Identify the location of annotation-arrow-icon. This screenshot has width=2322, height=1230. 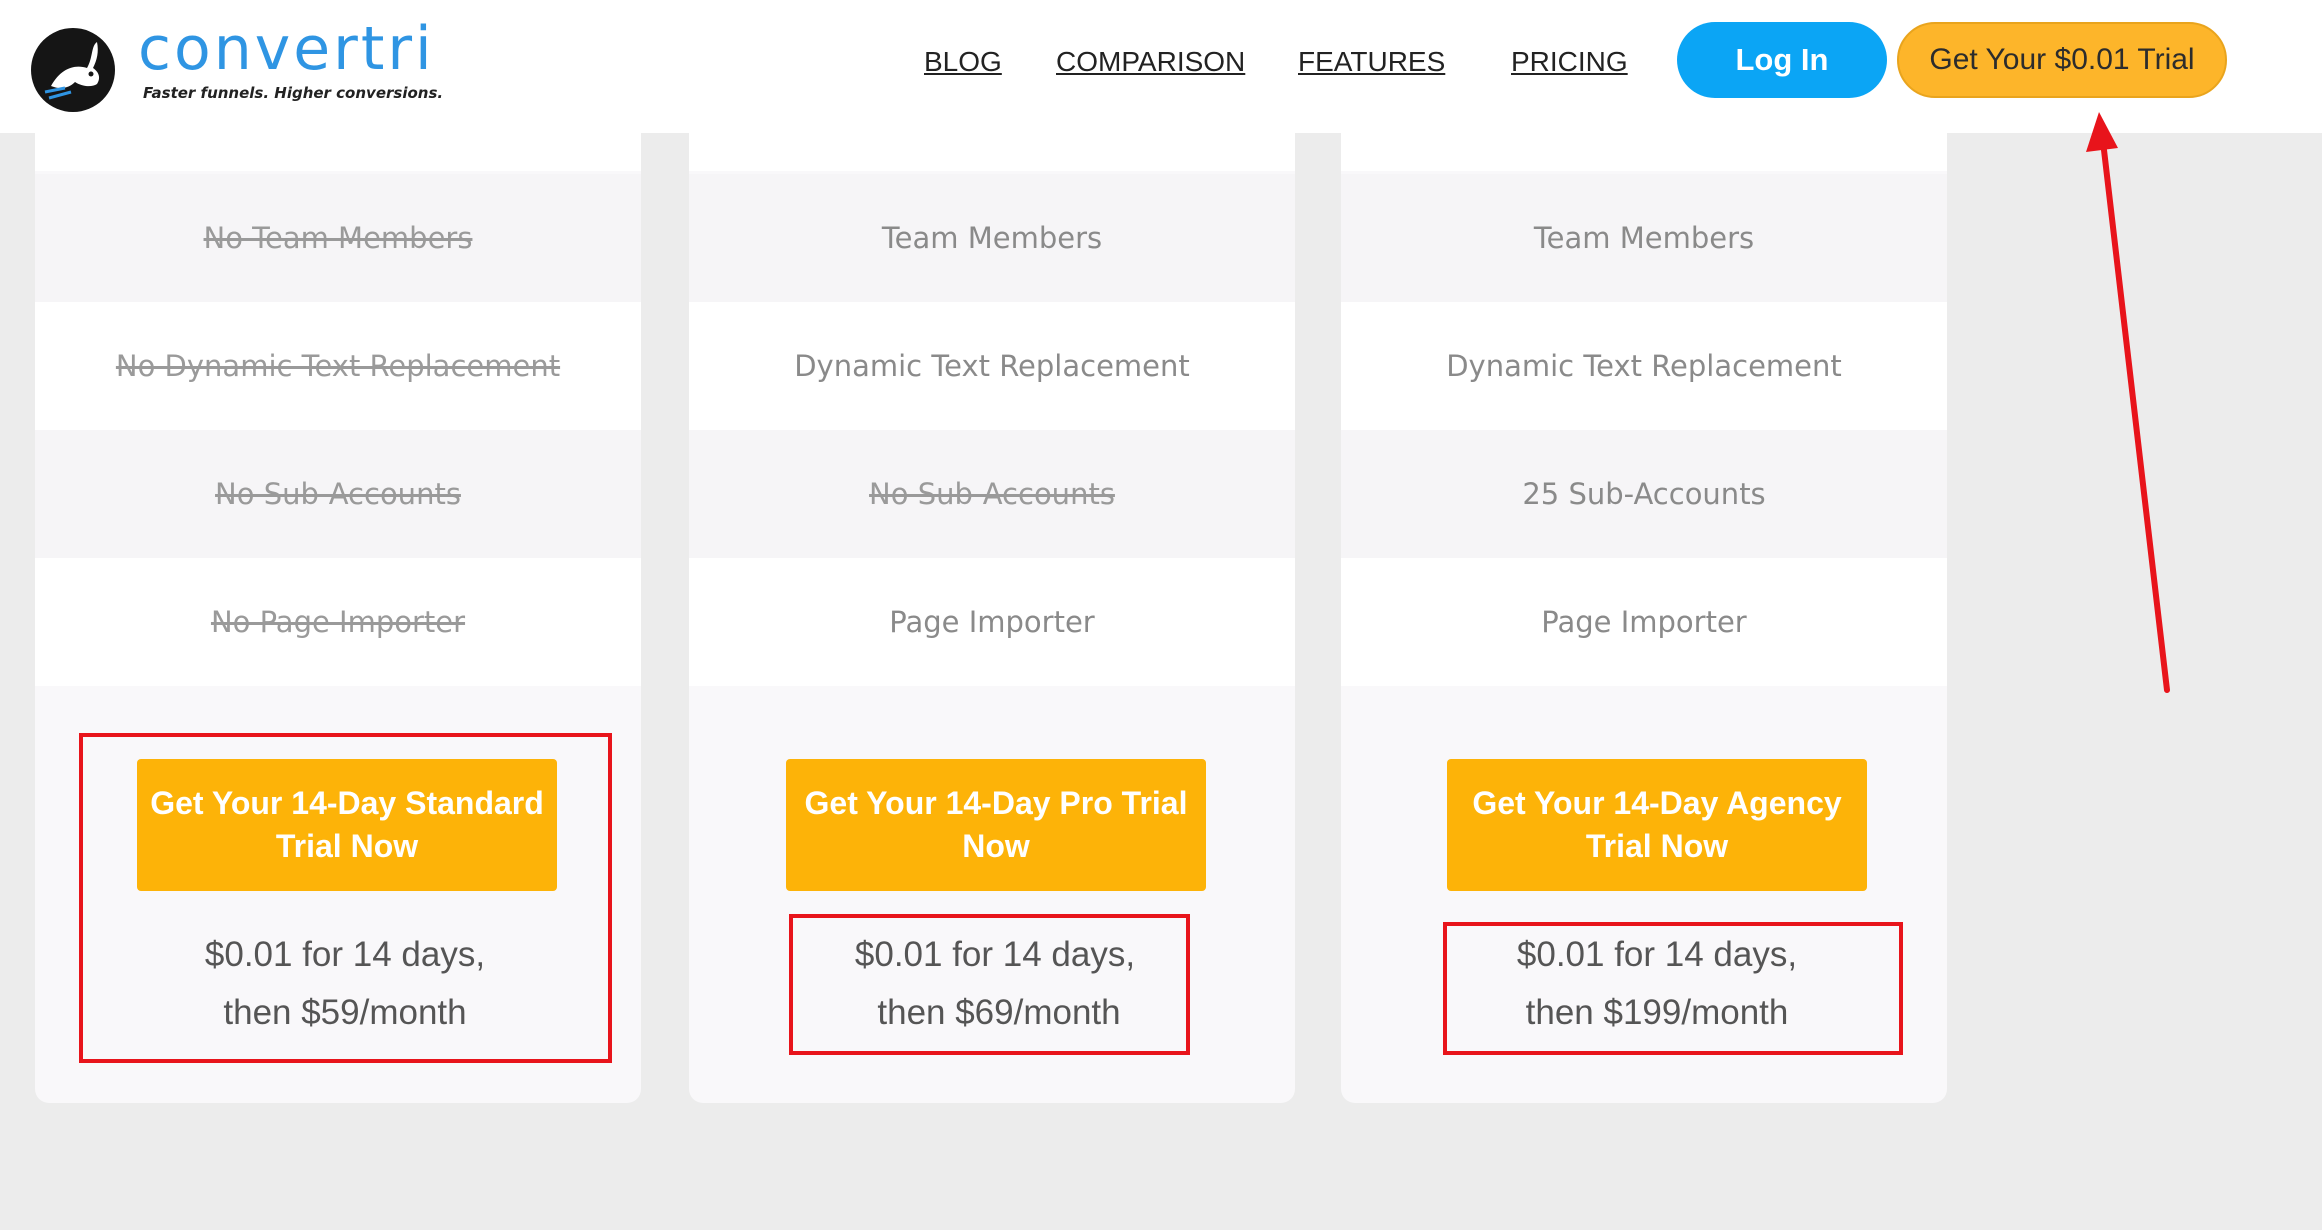
(2128, 402).